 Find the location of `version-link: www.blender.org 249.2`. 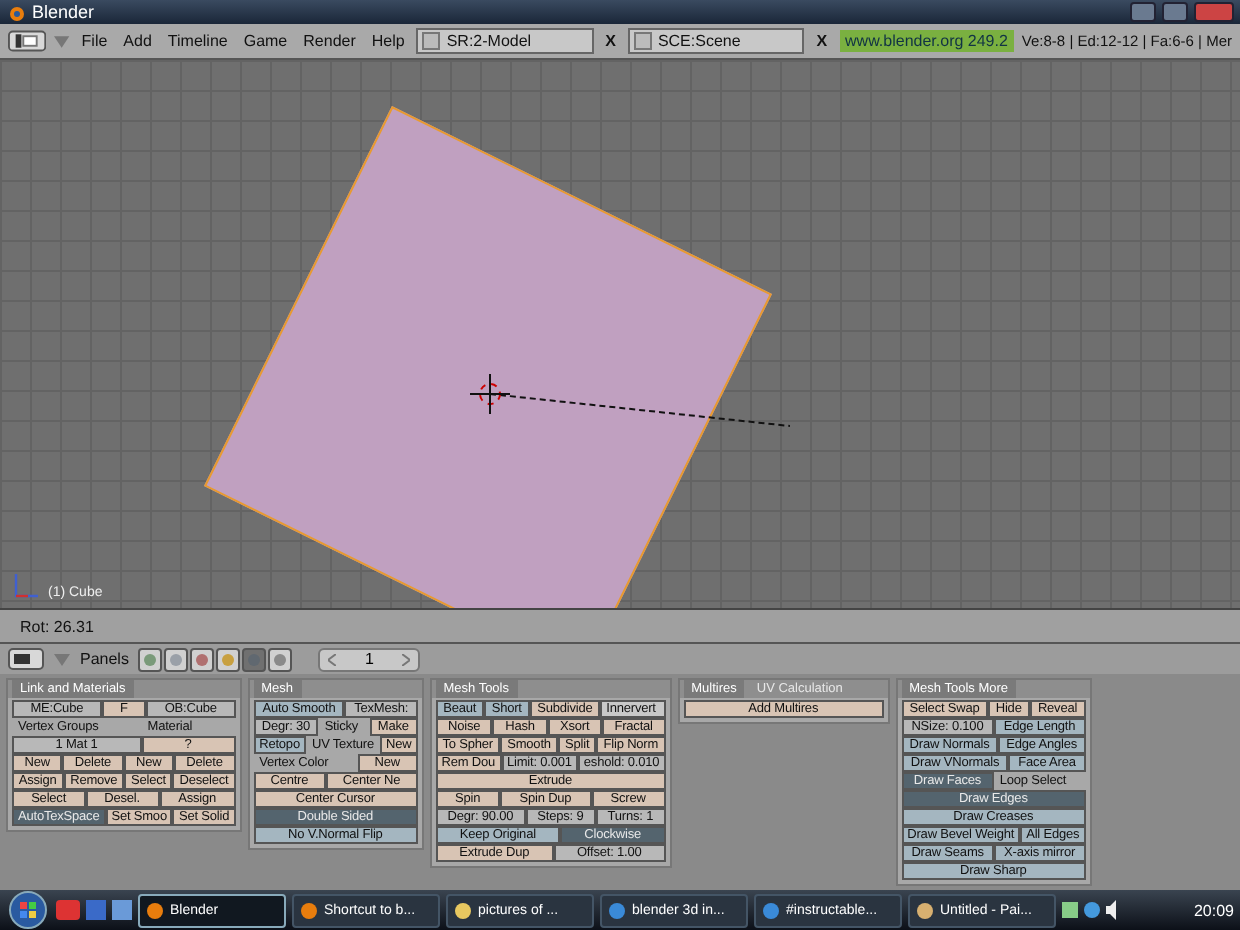

version-link: www.blender.org 249.2 is located at coordinates (926, 41).